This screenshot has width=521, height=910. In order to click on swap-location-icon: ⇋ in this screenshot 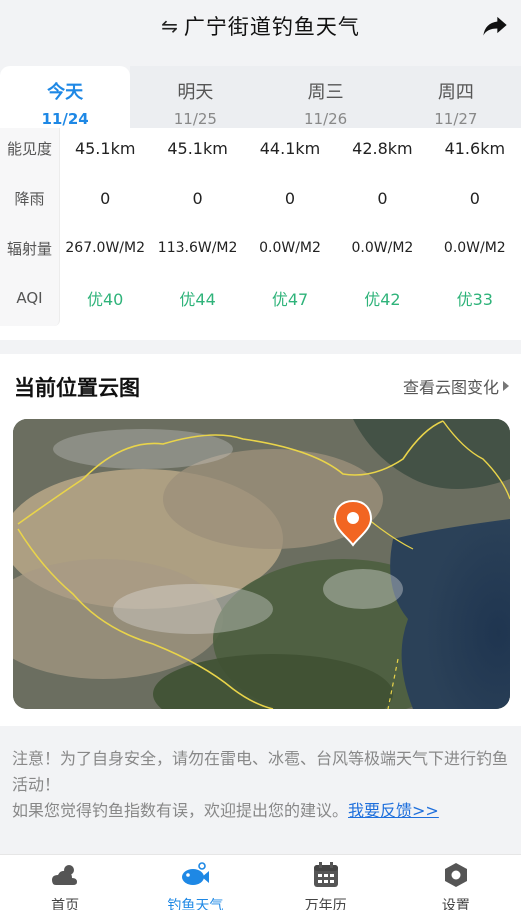, I will do `click(169, 26)`.